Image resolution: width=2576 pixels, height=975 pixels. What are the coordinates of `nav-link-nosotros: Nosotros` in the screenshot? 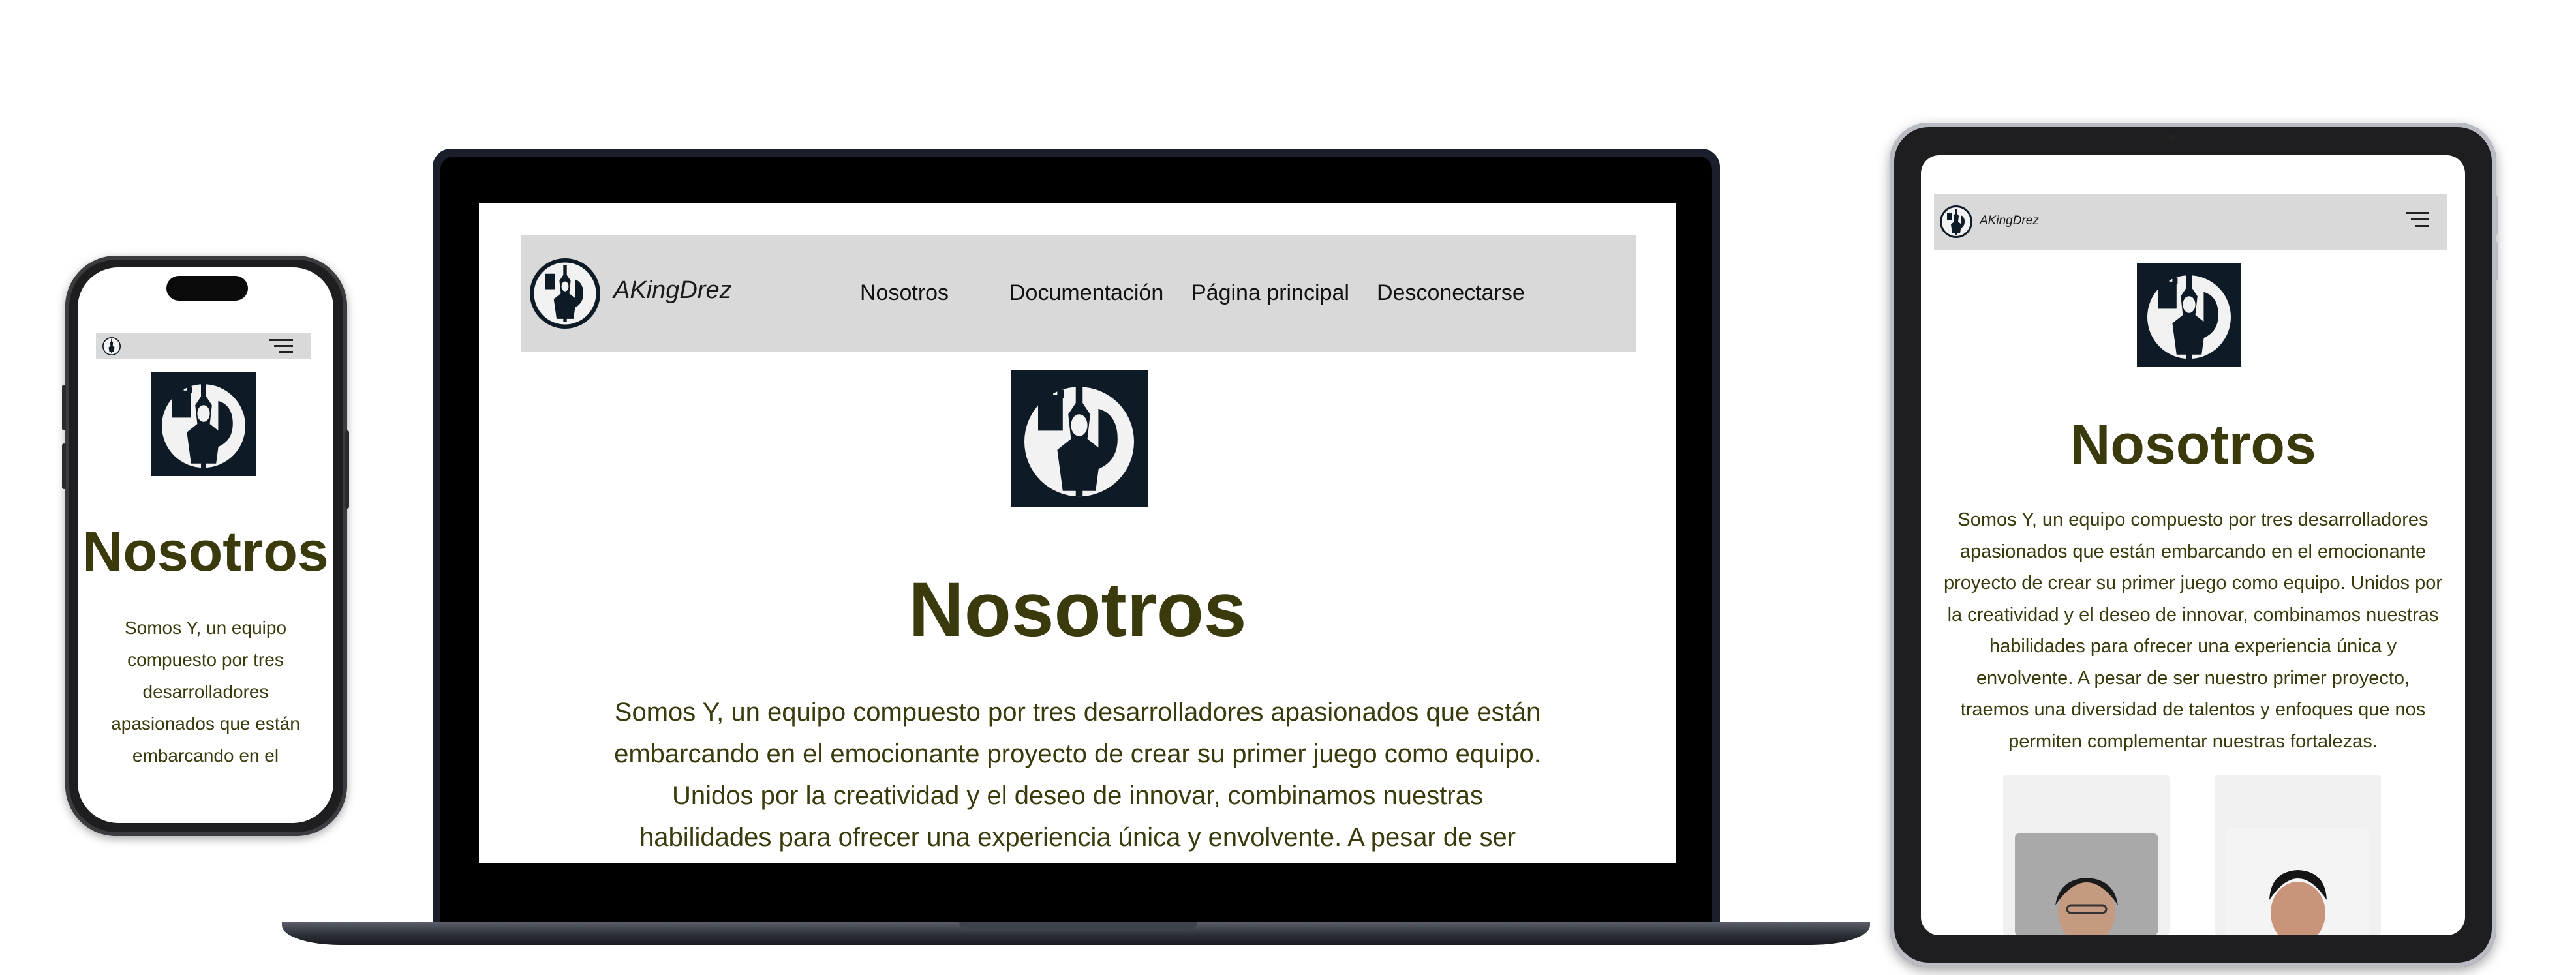 It's located at (904, 293).